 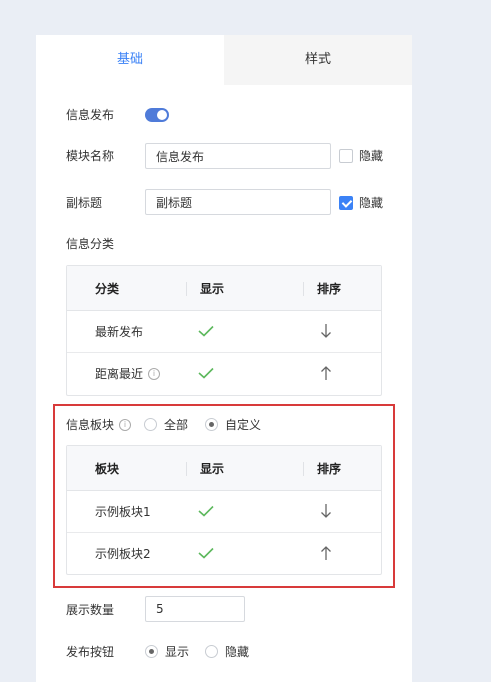 What do you see at coordinates (123, 512) in the screenshot?
I see `block-name: 示例板块1` at bounding box center [123, 512].